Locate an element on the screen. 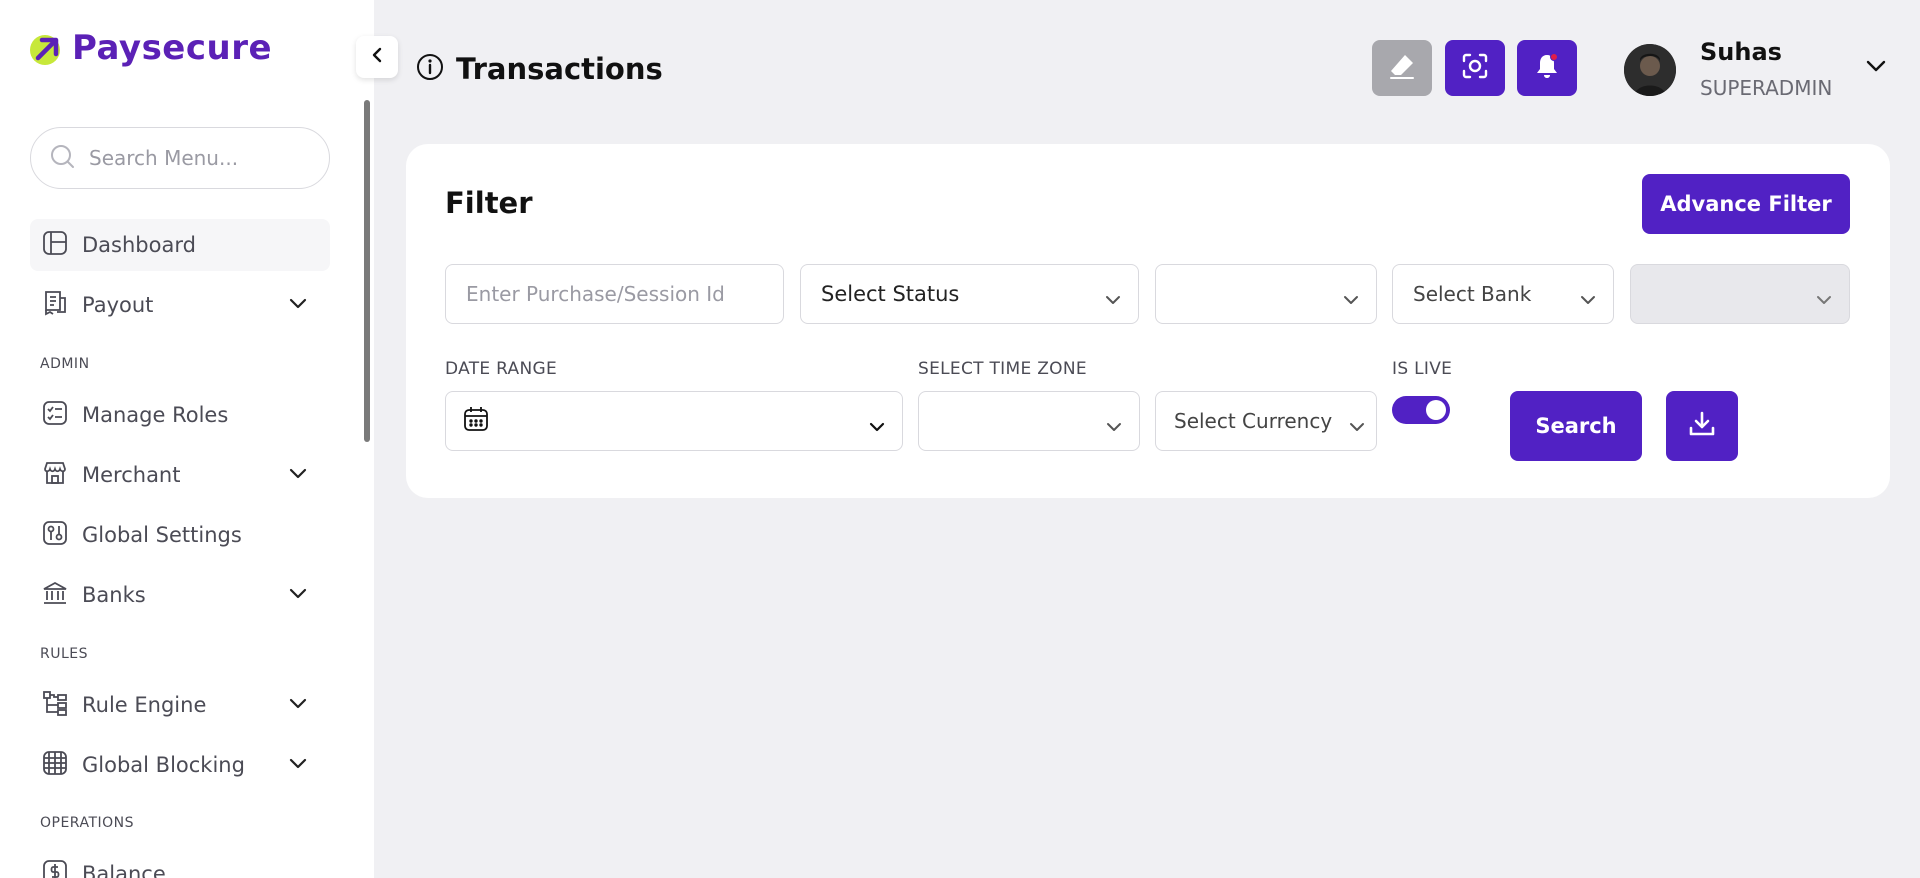 The height and width of the screenshot is (878, 1920). dollar-icon is located at coordinates (55, 868).